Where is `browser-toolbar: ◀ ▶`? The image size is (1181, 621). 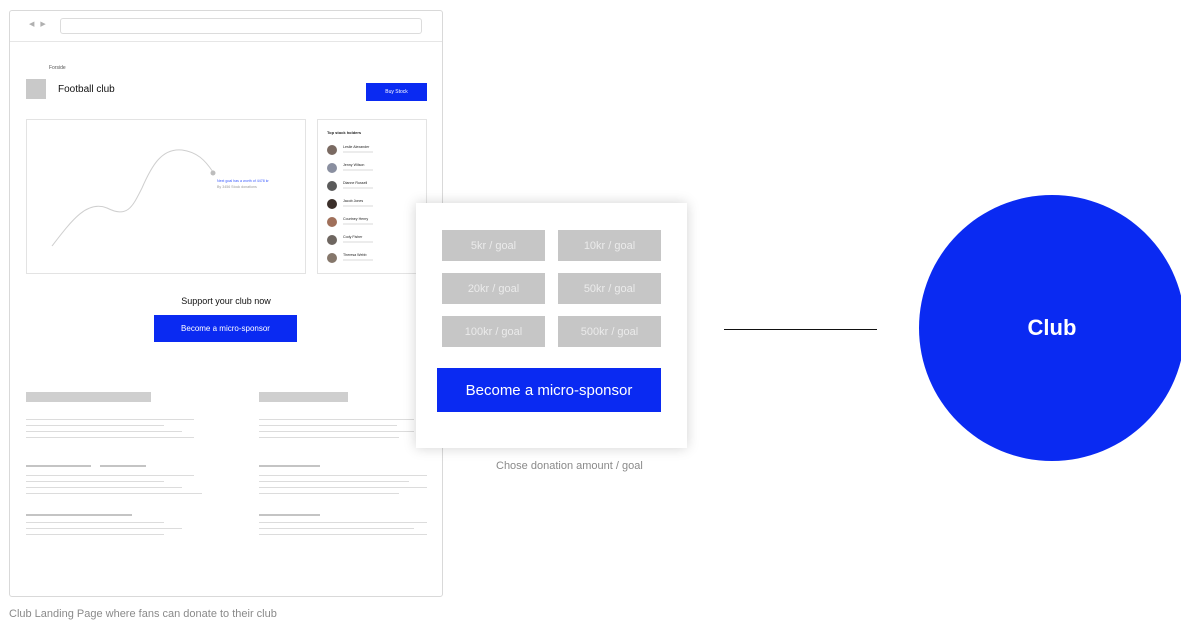 browser-toolbar: ◀ ▶ is located at coordinates (226, 26).